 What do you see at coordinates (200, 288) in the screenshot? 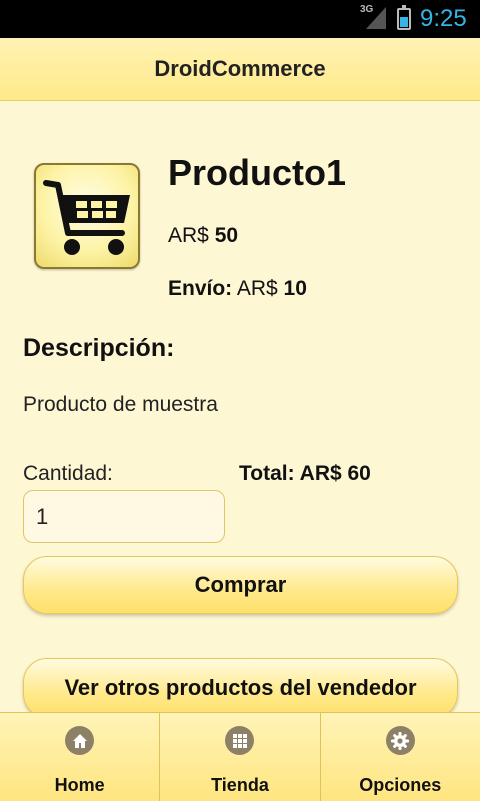
I see `shipping-label: Envío:` at bounding box center [200, 288].